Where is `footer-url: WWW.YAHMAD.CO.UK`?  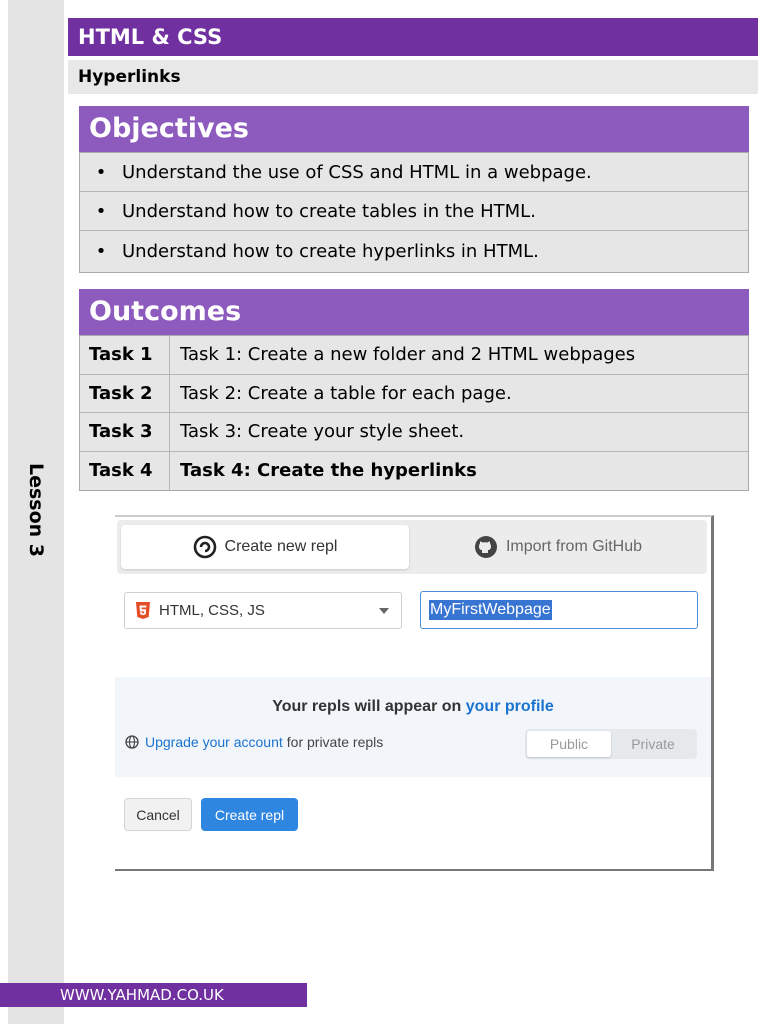
footer-url: WWW.YAHMAD.CO.UK is located at coordinates (153, 995).